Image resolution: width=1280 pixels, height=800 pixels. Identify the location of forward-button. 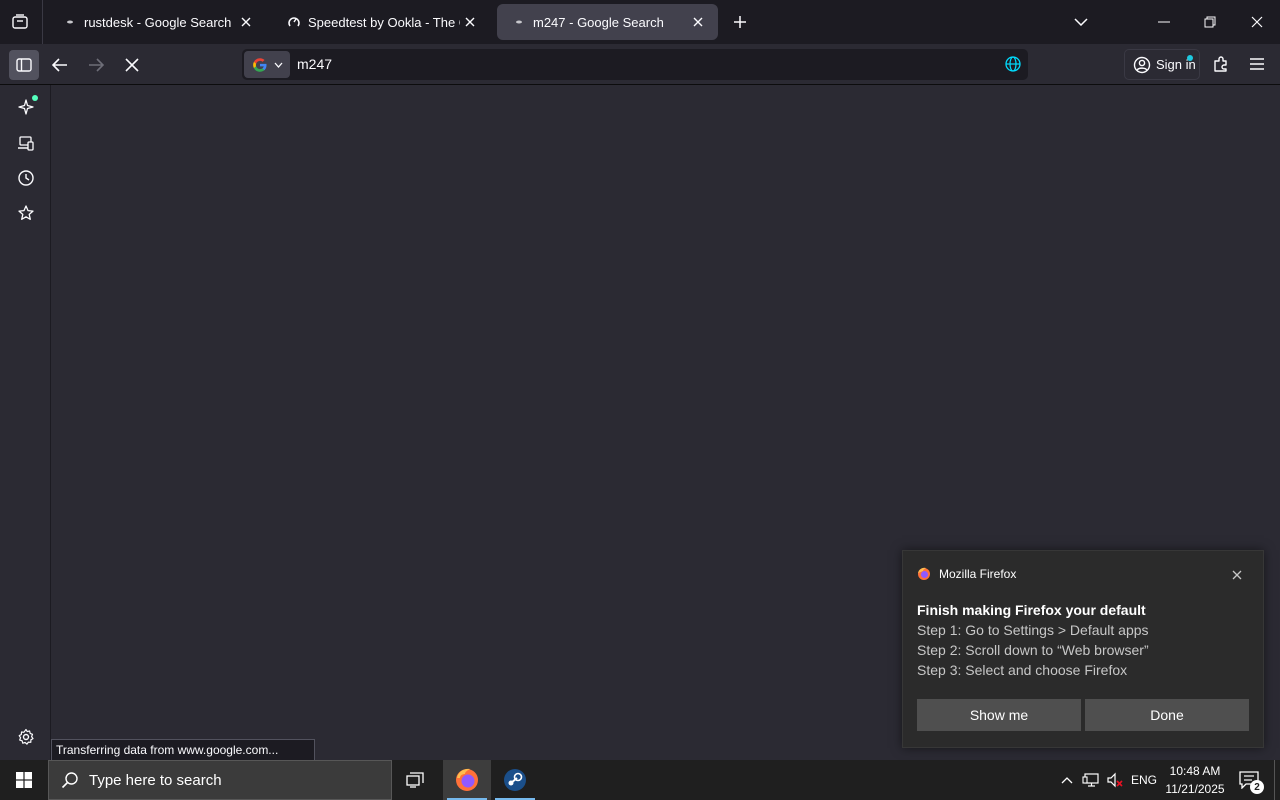
(96, 65).